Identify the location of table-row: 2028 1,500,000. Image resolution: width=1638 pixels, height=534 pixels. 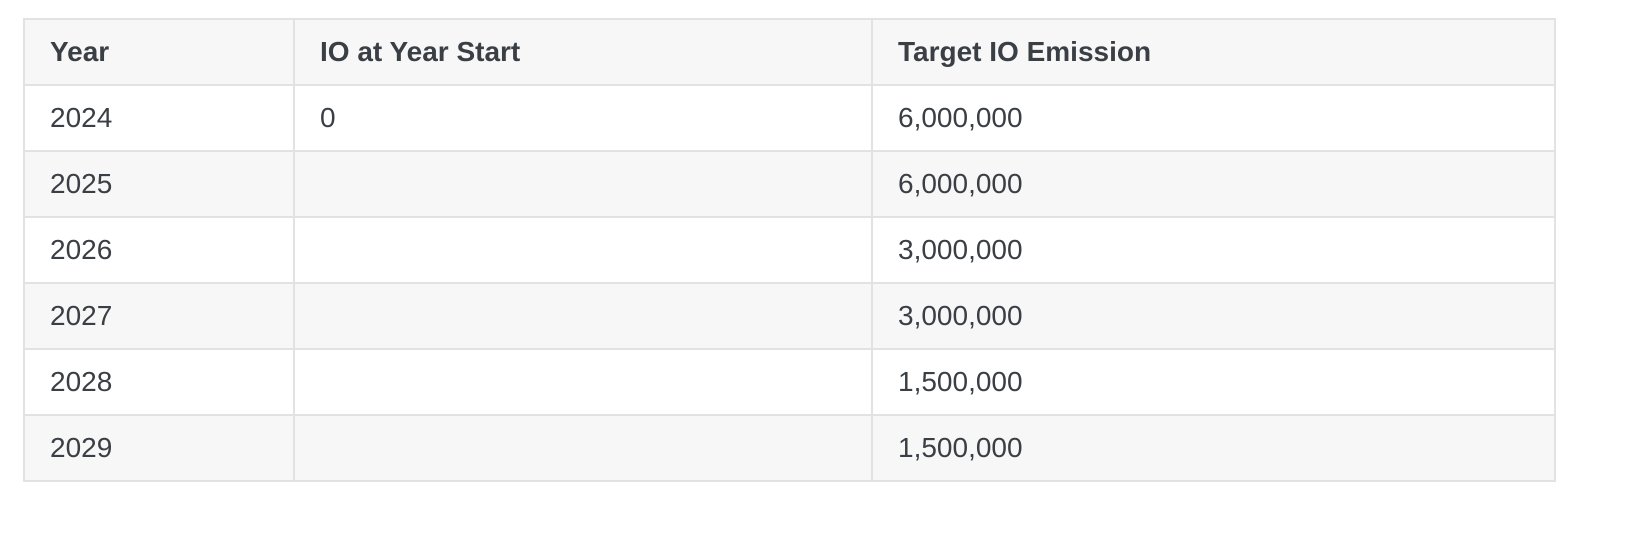
(789, 382).